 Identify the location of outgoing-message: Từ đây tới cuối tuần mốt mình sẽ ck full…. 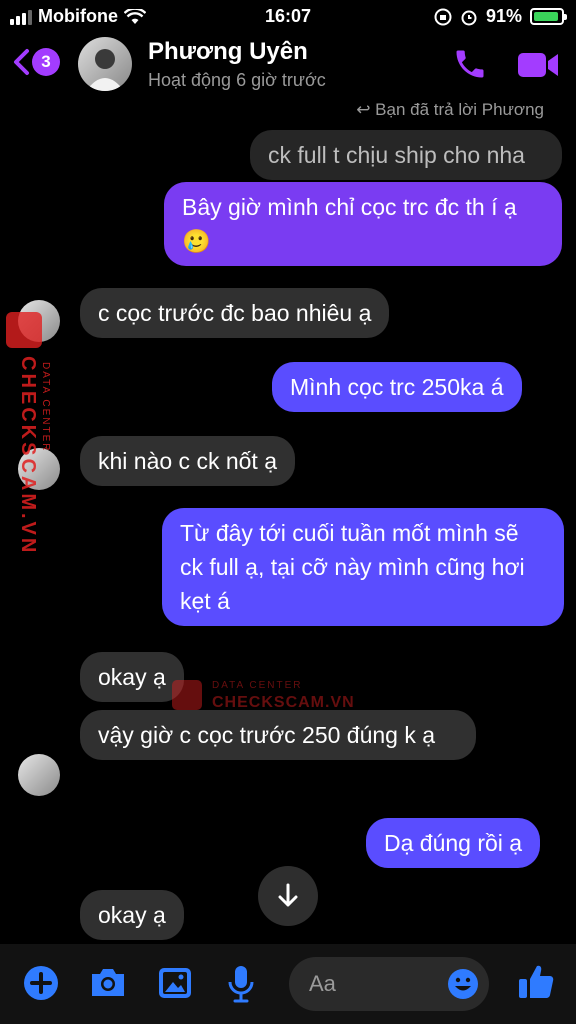
(363, 567).